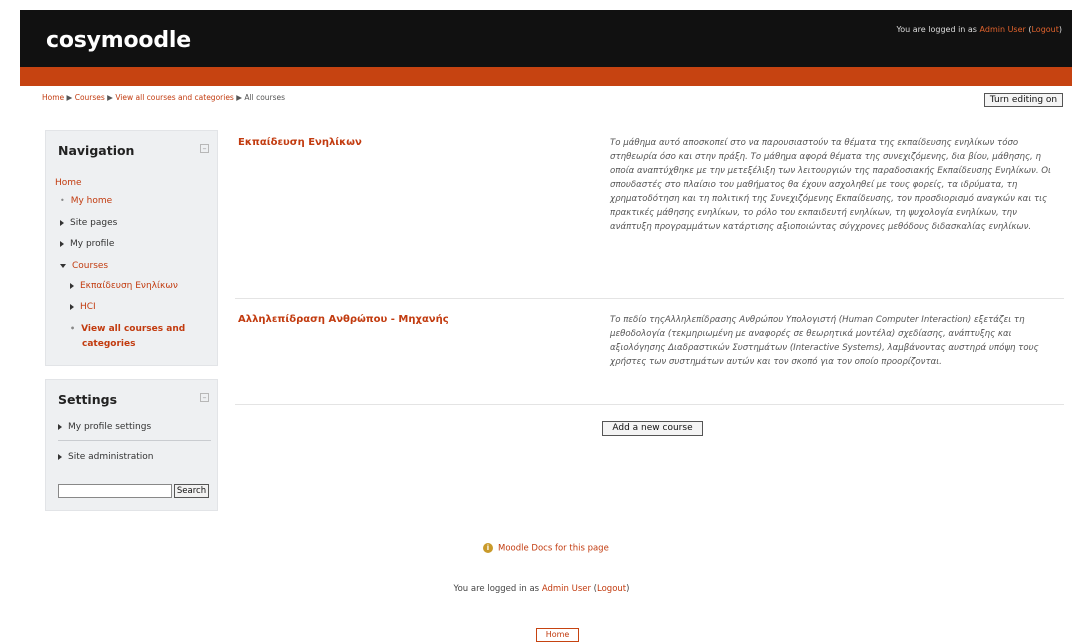 The width and height of the screenshot is (1083, 644). I want to click on breadcrumb-view-all: View all courses and categories, so click(174, 97).